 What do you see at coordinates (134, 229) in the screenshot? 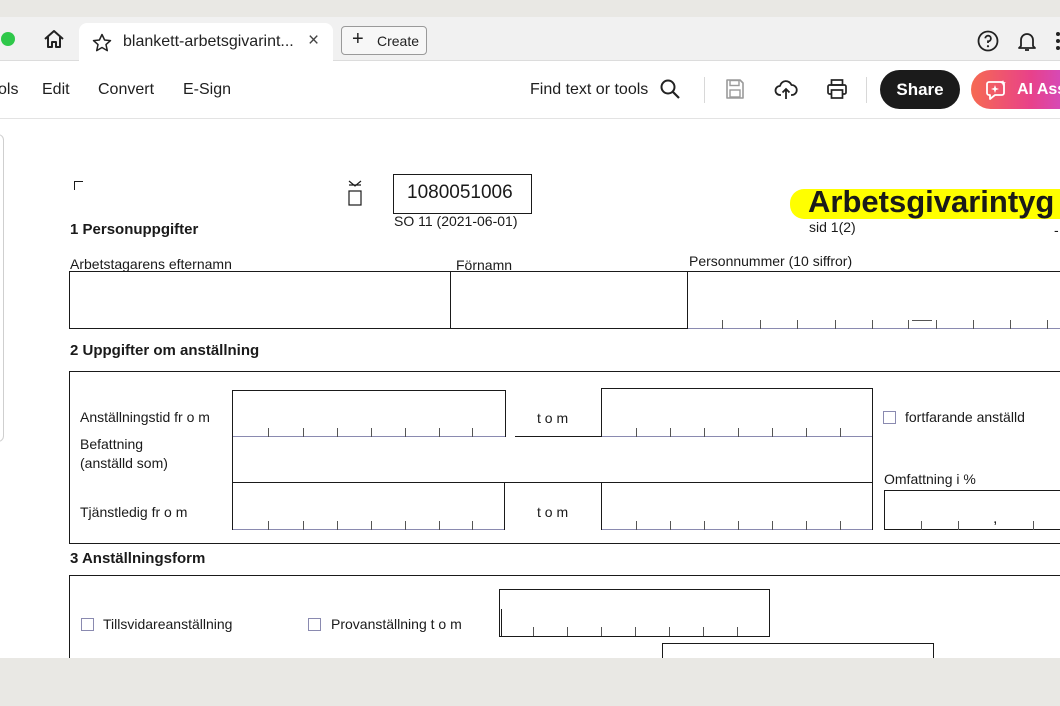
I see `section-1-heading: 1 Personuppgifter` at bounding box center [134, 229].